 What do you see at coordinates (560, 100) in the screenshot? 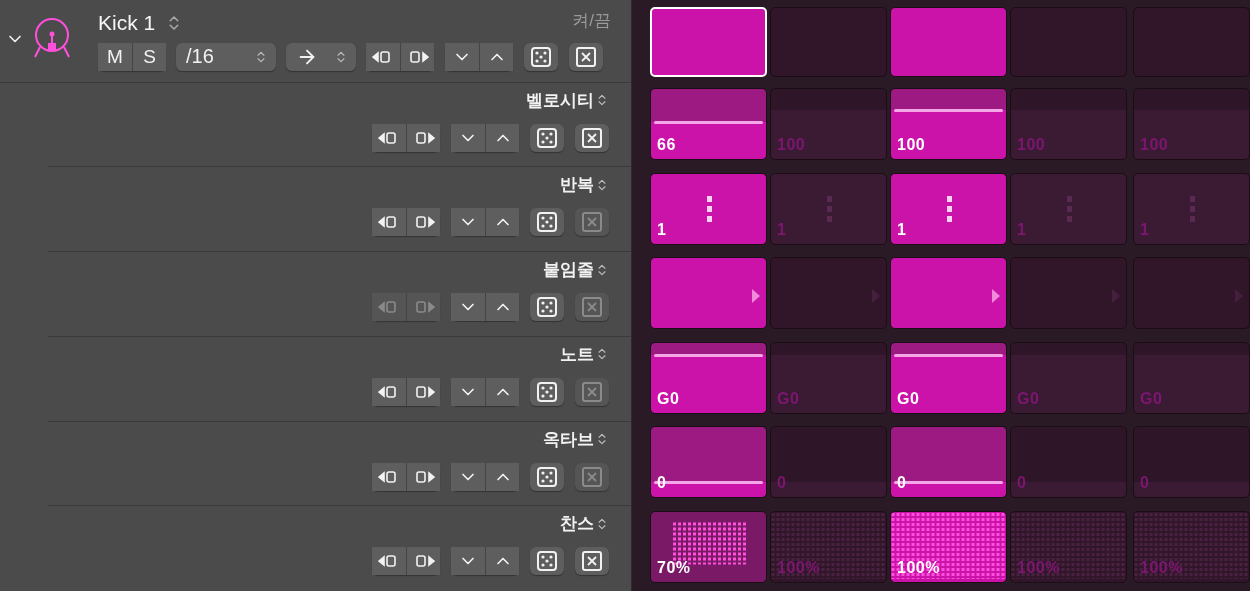
I see `row-label: 벨로시티` at bounding box center [560, 100].